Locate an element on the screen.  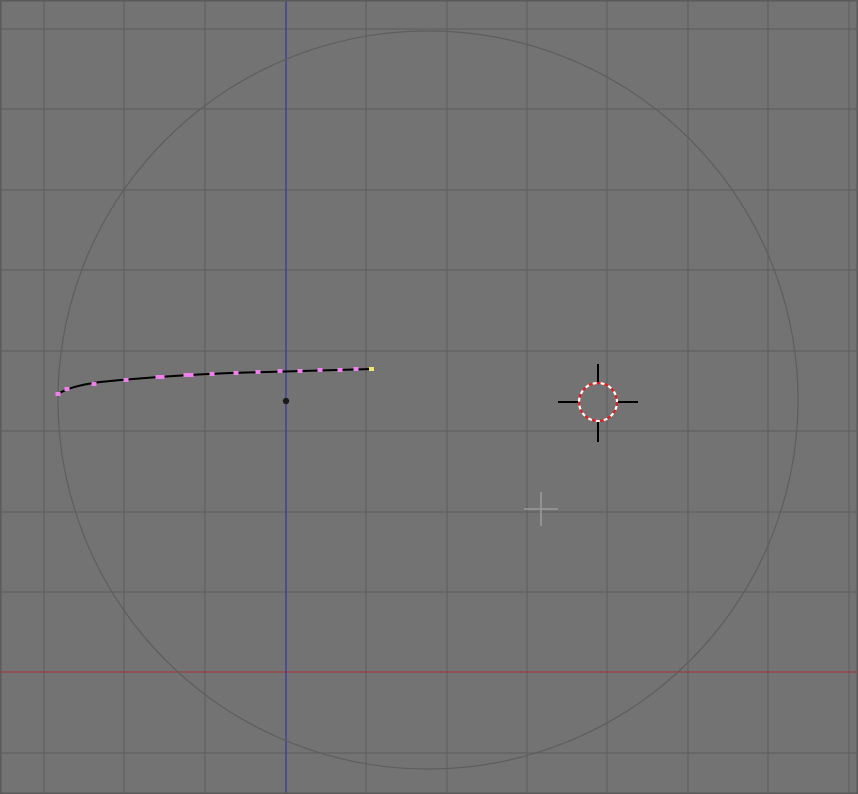
object-origin is located at coordinates (286, 401).